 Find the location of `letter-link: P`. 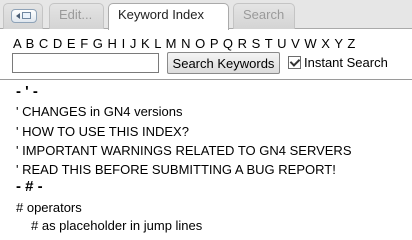

letter-link: P is located at coordinates (214, 43).